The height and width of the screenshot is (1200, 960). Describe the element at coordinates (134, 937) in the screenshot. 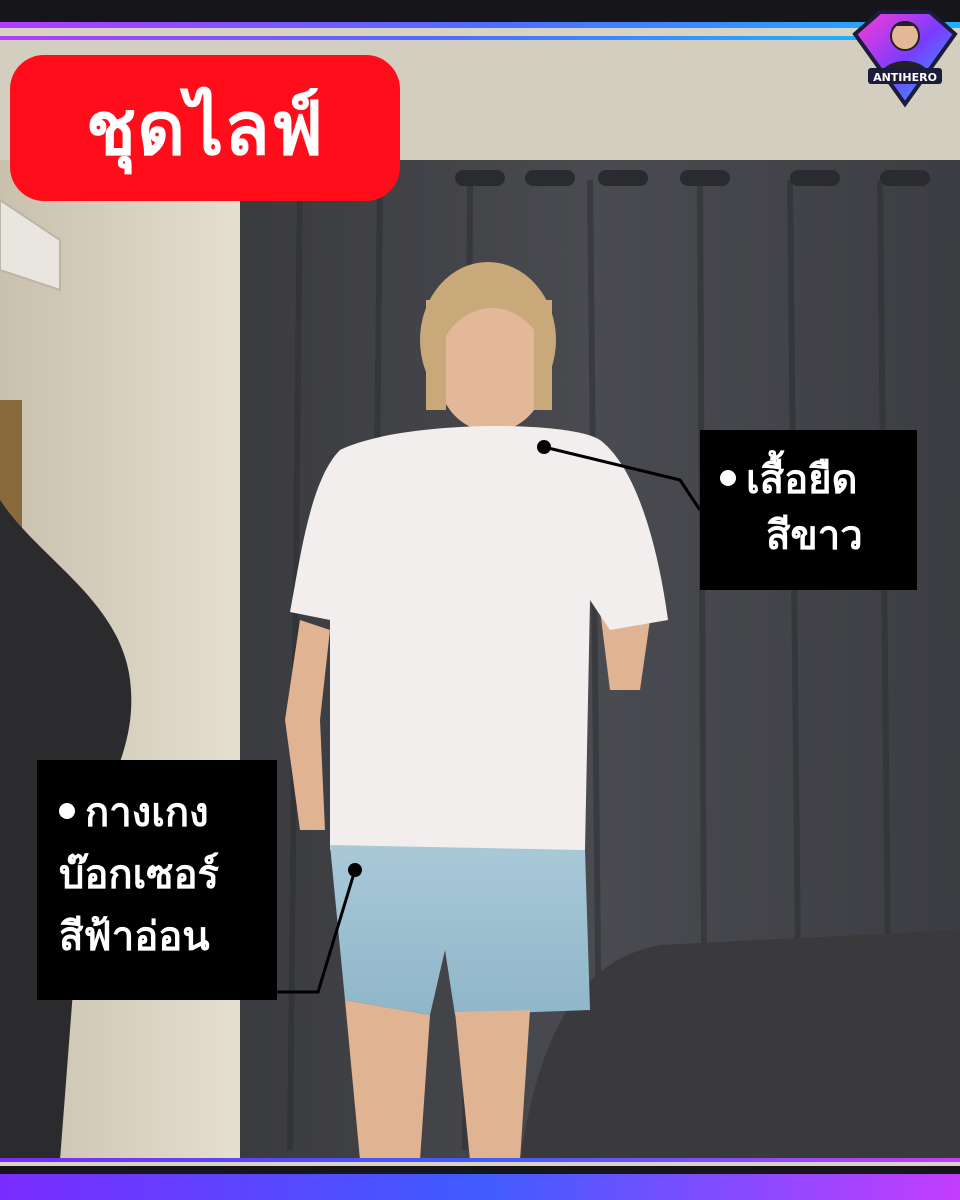

I see `shorts-label-line-3: สีฟ้าอ่อน` at that location.